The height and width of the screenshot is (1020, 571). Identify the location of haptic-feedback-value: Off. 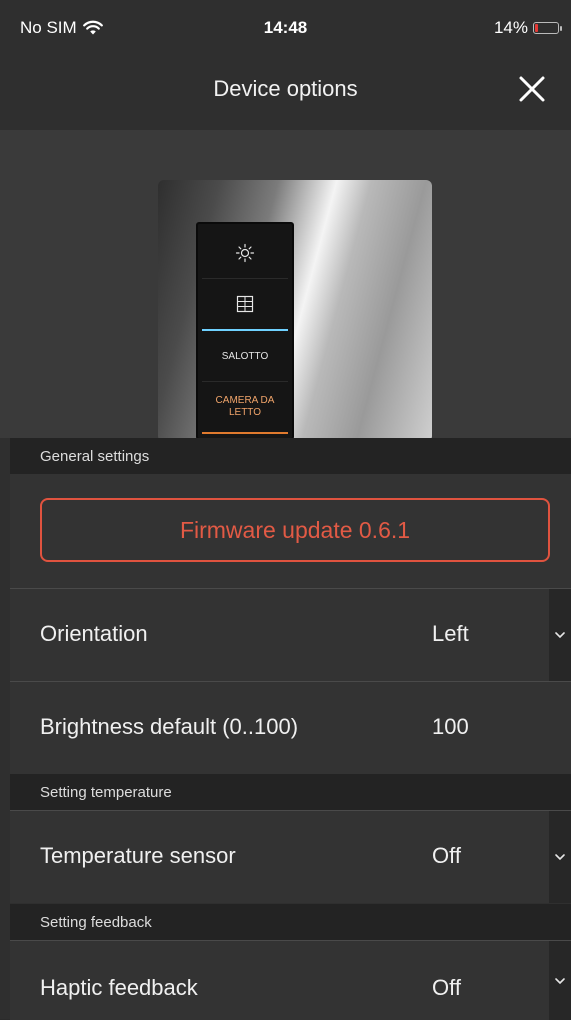
(446, 987).